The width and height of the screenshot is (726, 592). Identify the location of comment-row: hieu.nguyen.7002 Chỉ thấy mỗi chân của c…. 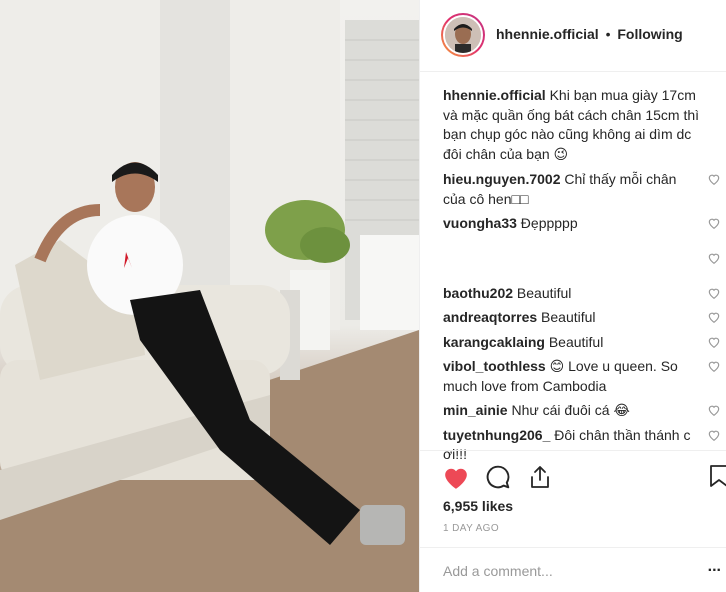
(581, 189).